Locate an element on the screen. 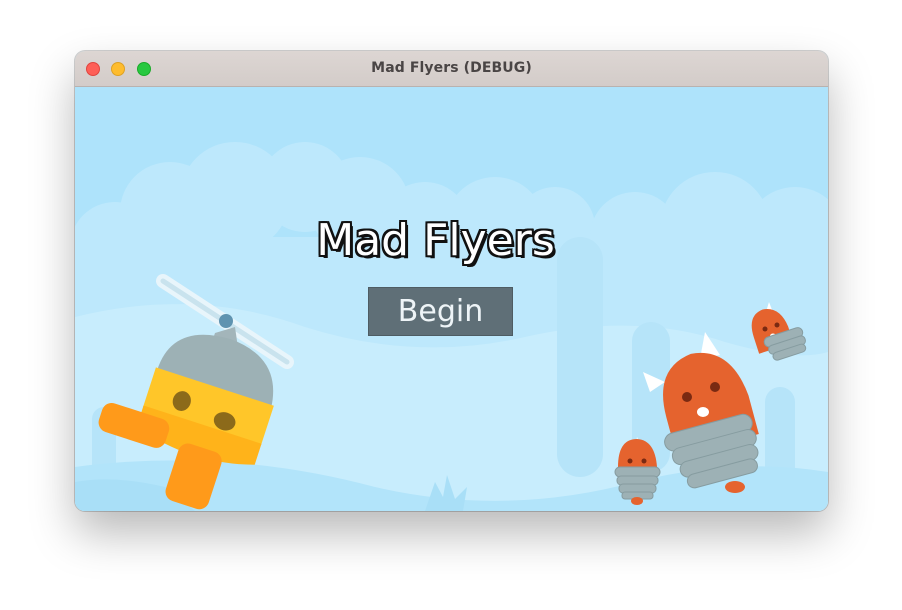 This screenshot has height=610, width=902. game-title: Mad Flyers is located at coordinates (435, 240).